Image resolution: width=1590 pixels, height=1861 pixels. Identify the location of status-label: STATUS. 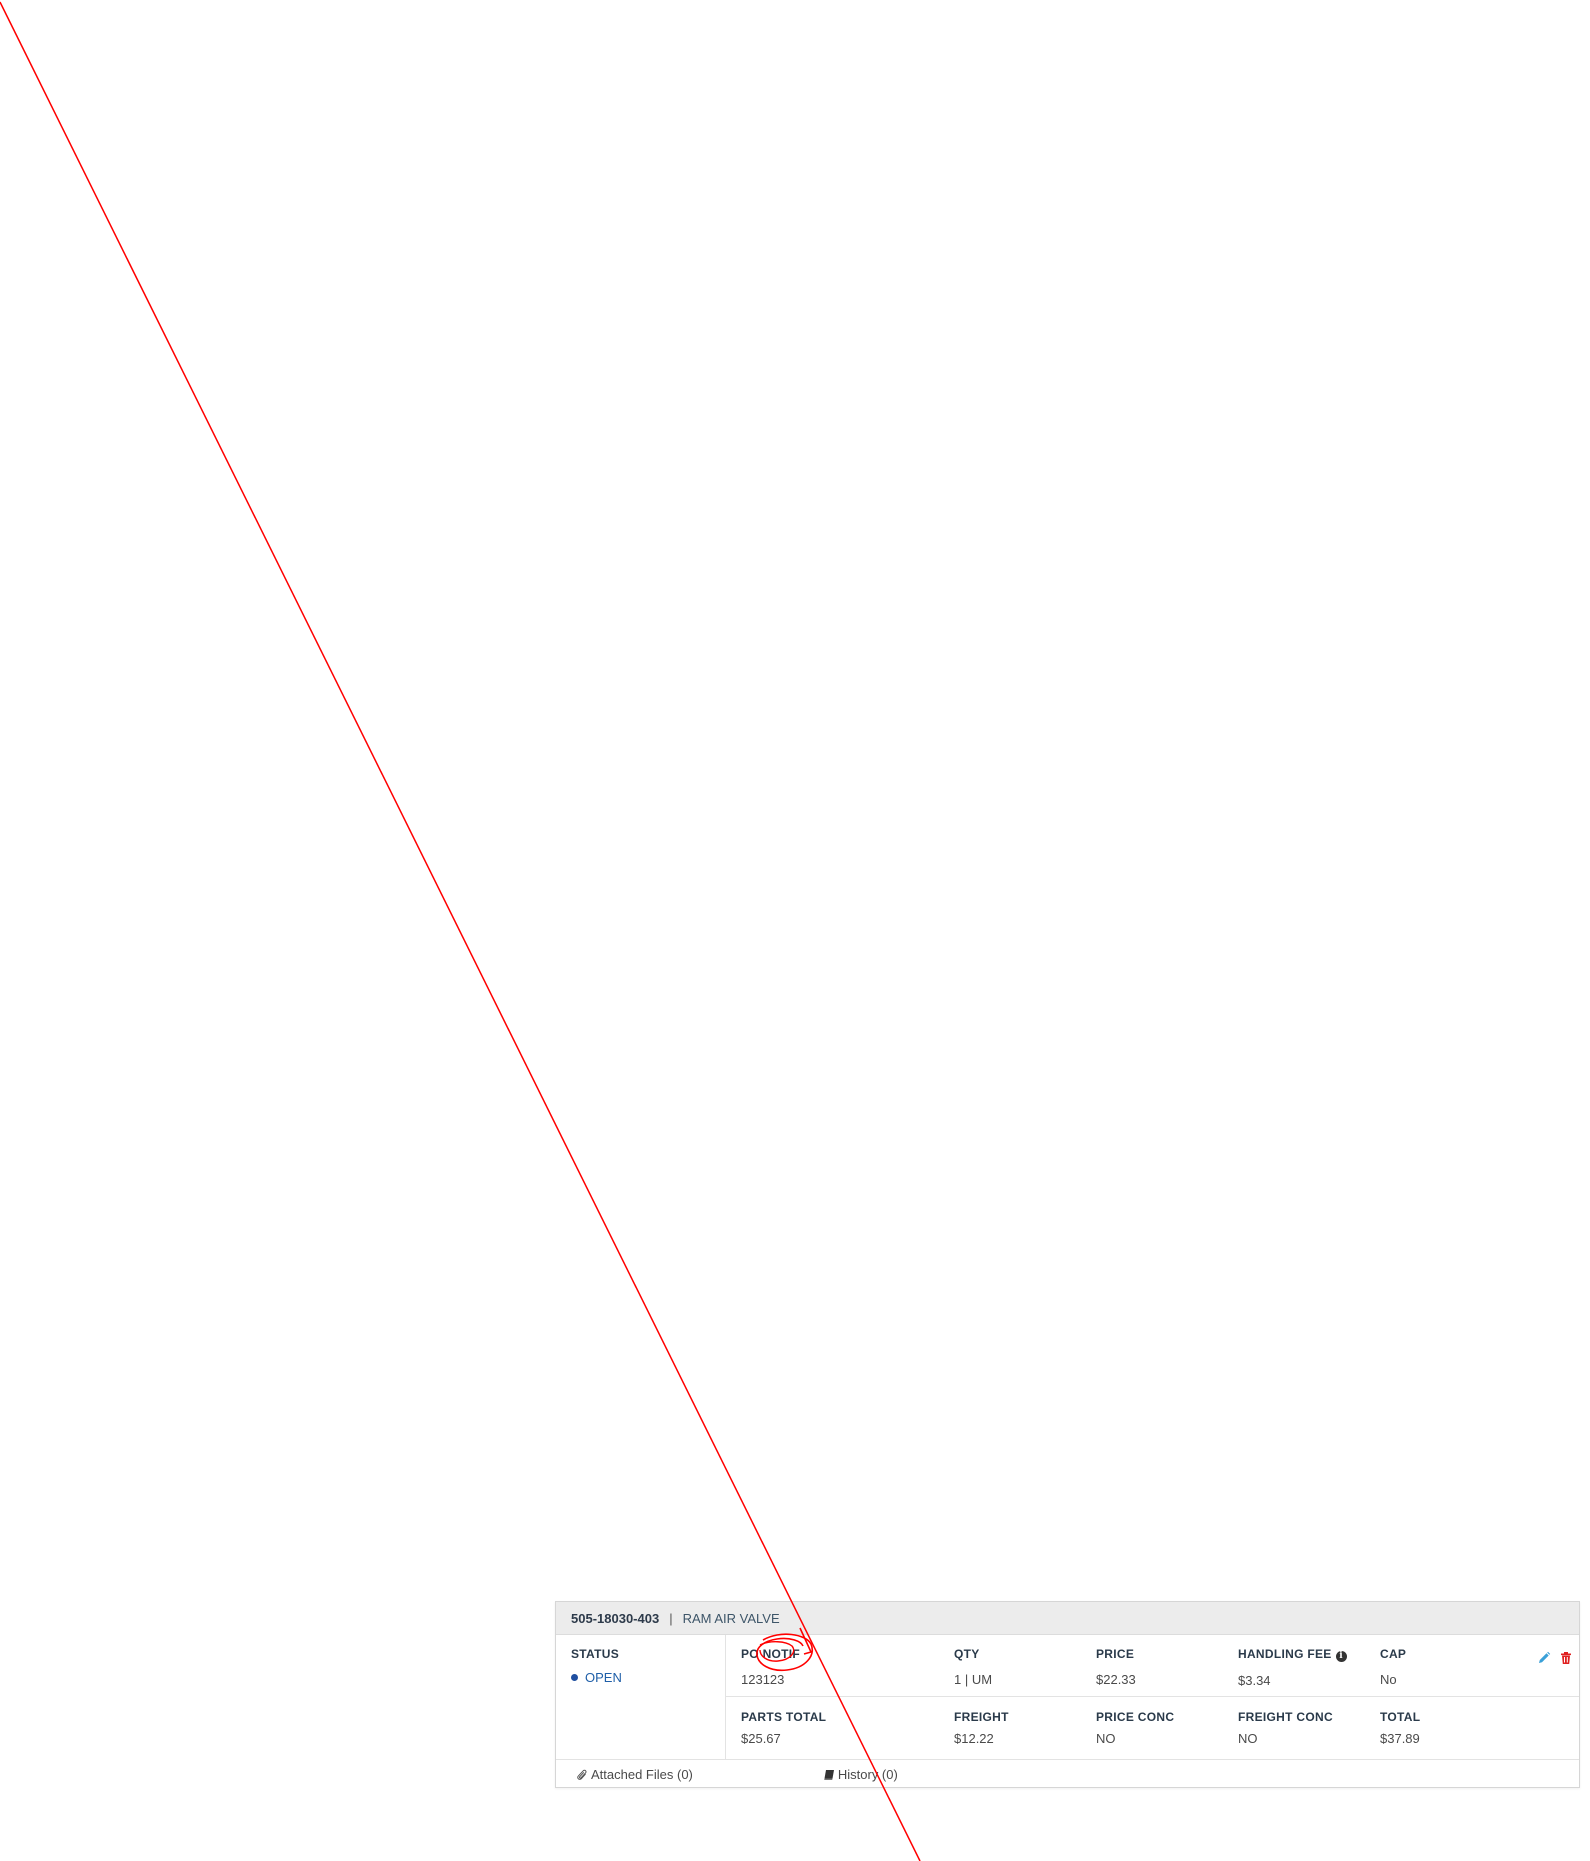
(595, 1654).